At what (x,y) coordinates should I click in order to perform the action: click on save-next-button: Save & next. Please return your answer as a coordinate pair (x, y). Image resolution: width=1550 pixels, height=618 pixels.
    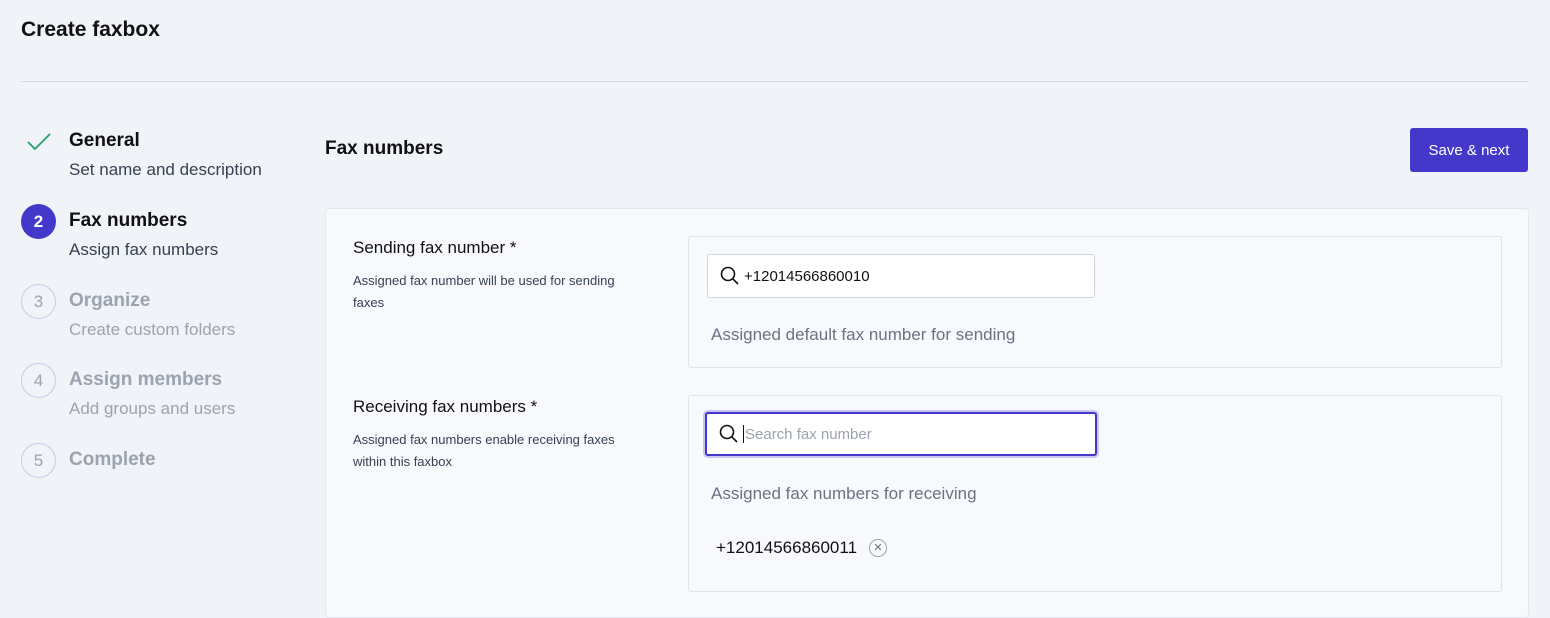
    Looking at the image, I should click on (1469, 150).